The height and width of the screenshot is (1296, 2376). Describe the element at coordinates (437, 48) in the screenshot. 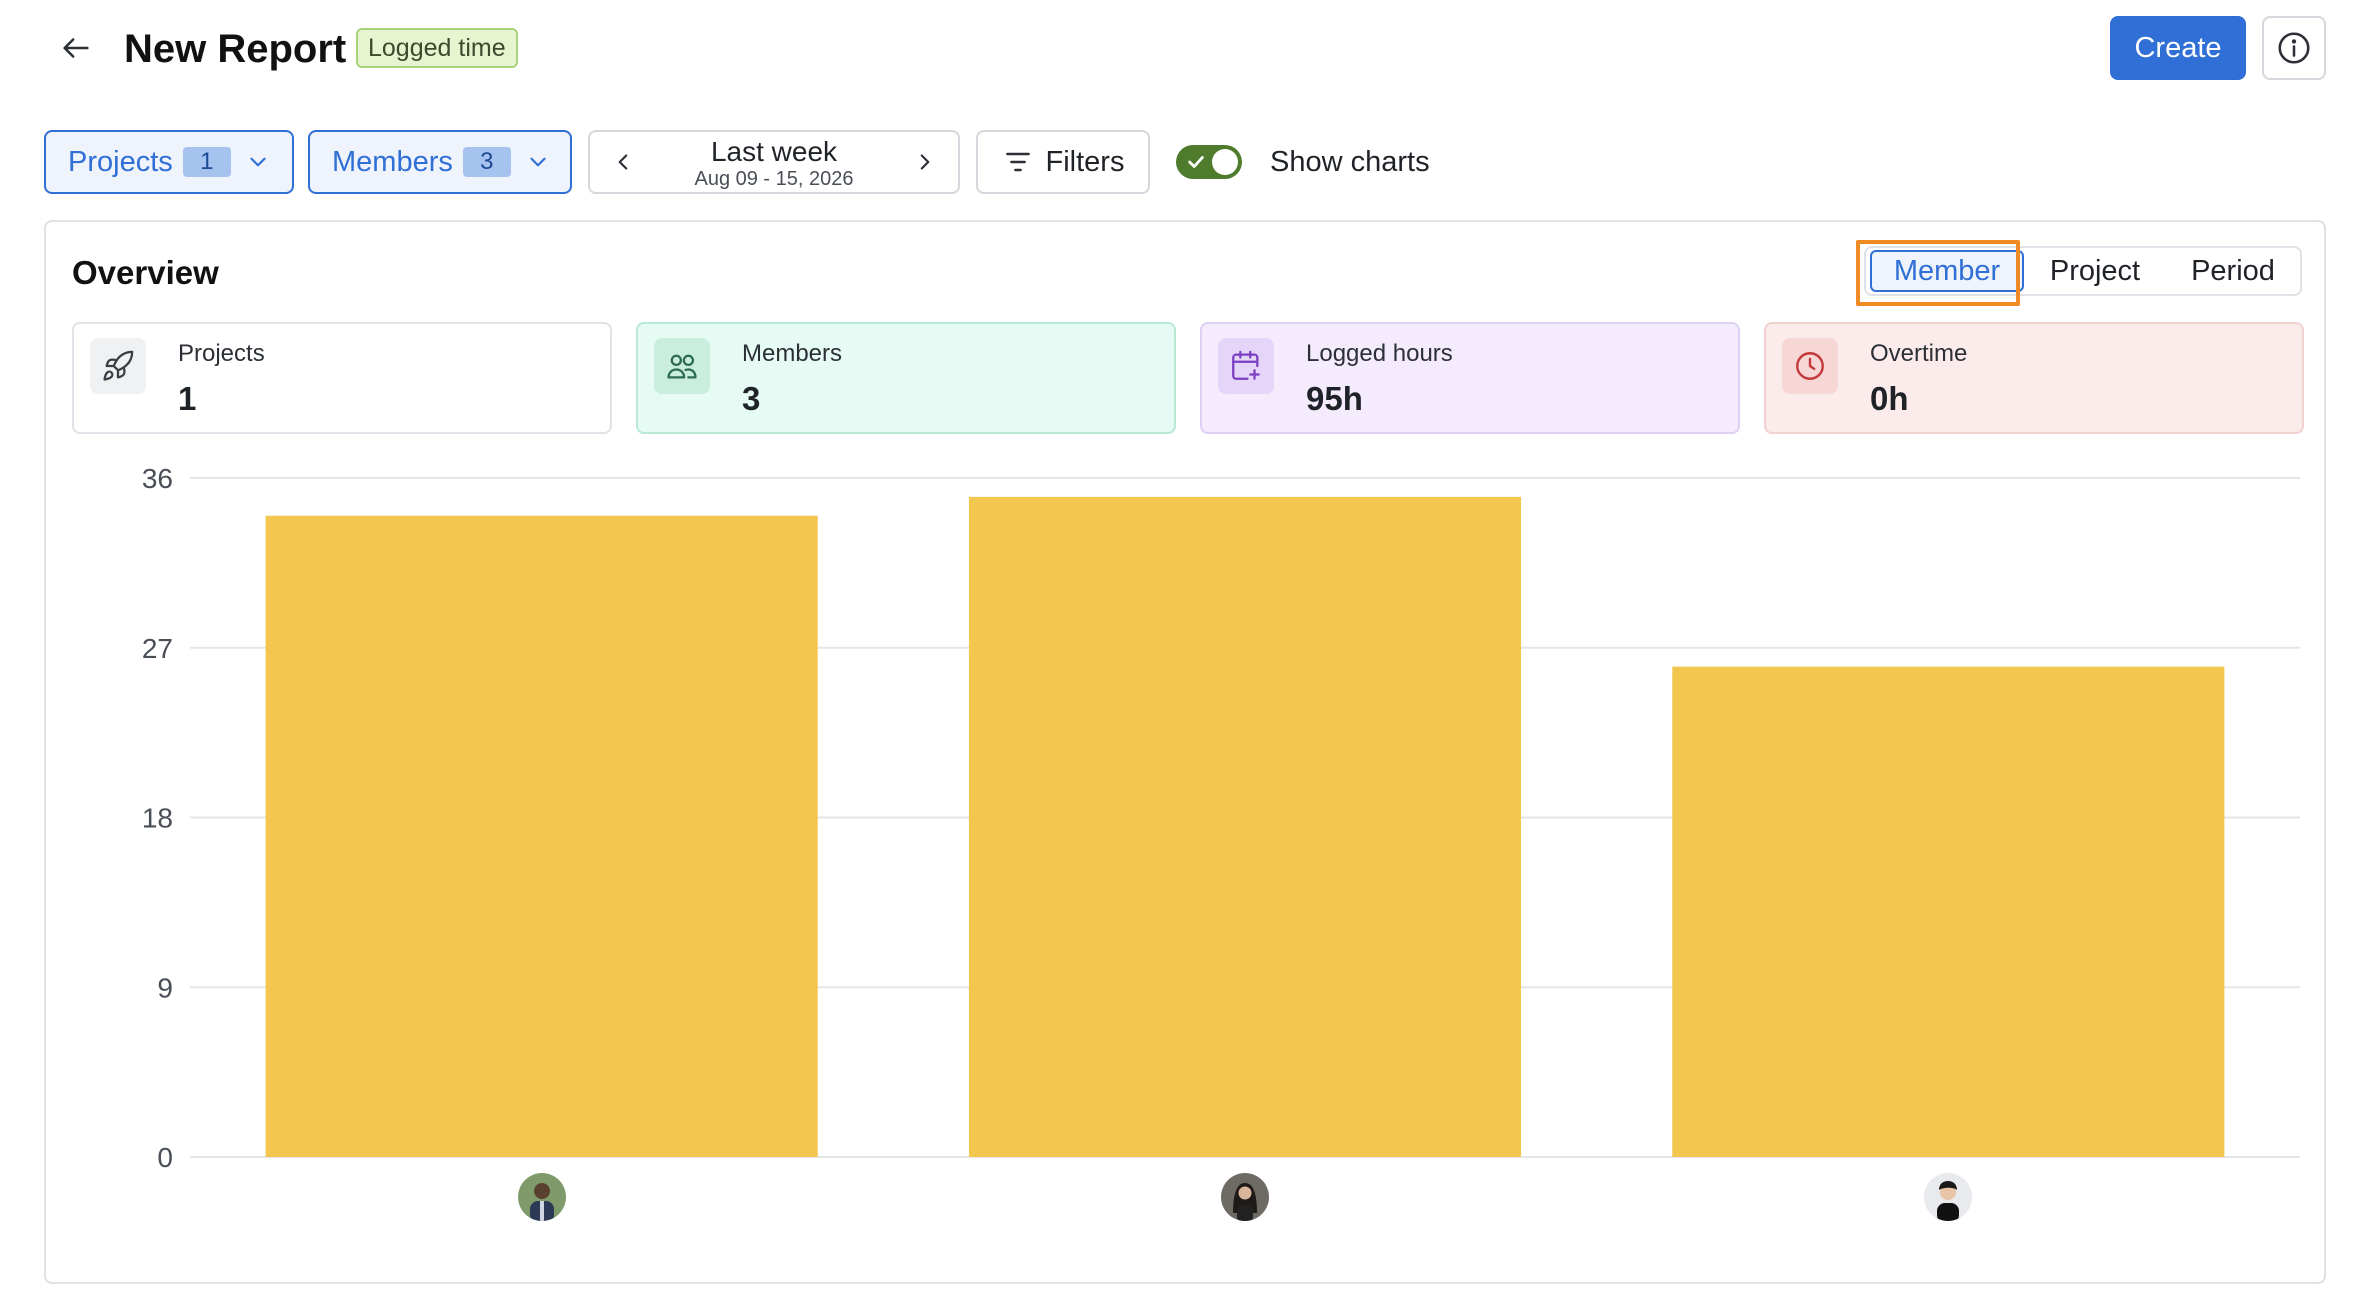

I see `report-type-badge: Logged time` at that location.